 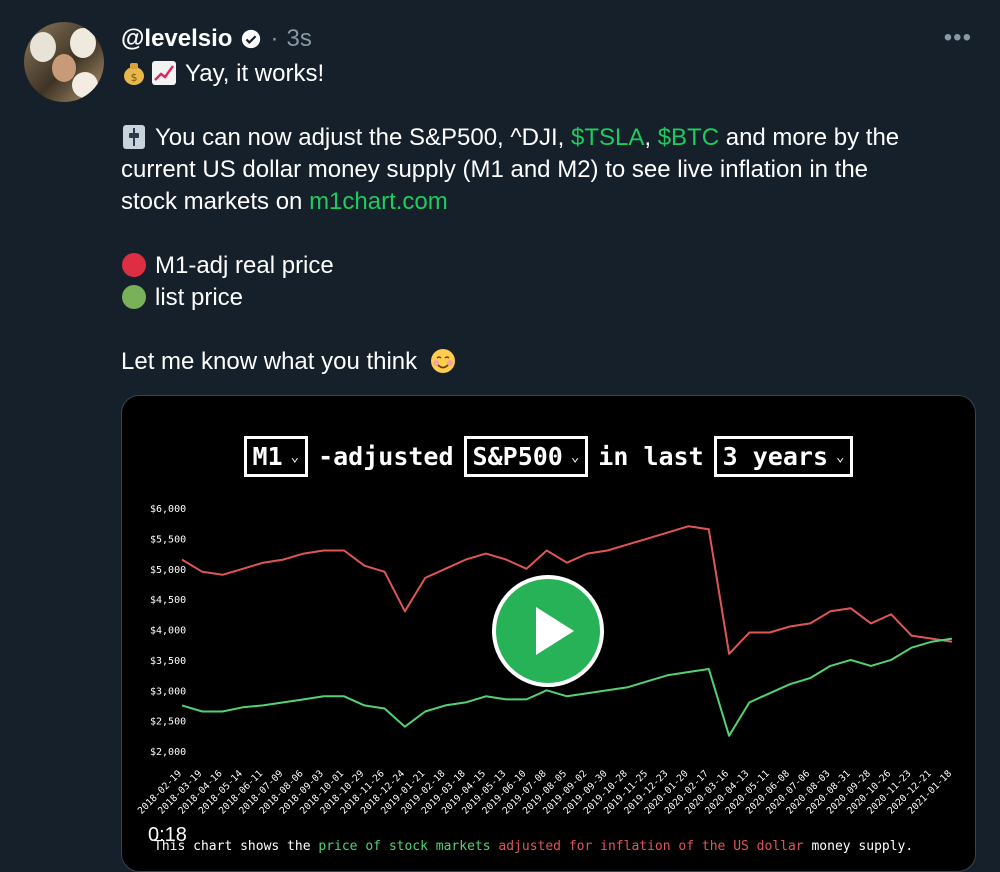 What do you see at coordinates (167, 835) in the screenshot?
I see `video-duration: 0:18` at bounding box center [167, 835].